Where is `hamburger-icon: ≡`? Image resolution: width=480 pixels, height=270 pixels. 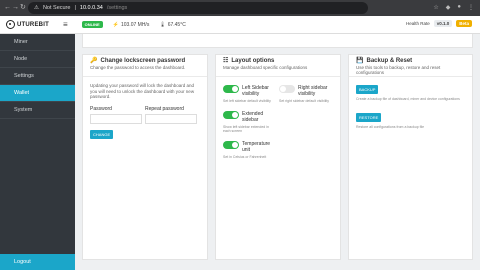
hamburger-icon: ≡ is located at coordinates (65, 24).